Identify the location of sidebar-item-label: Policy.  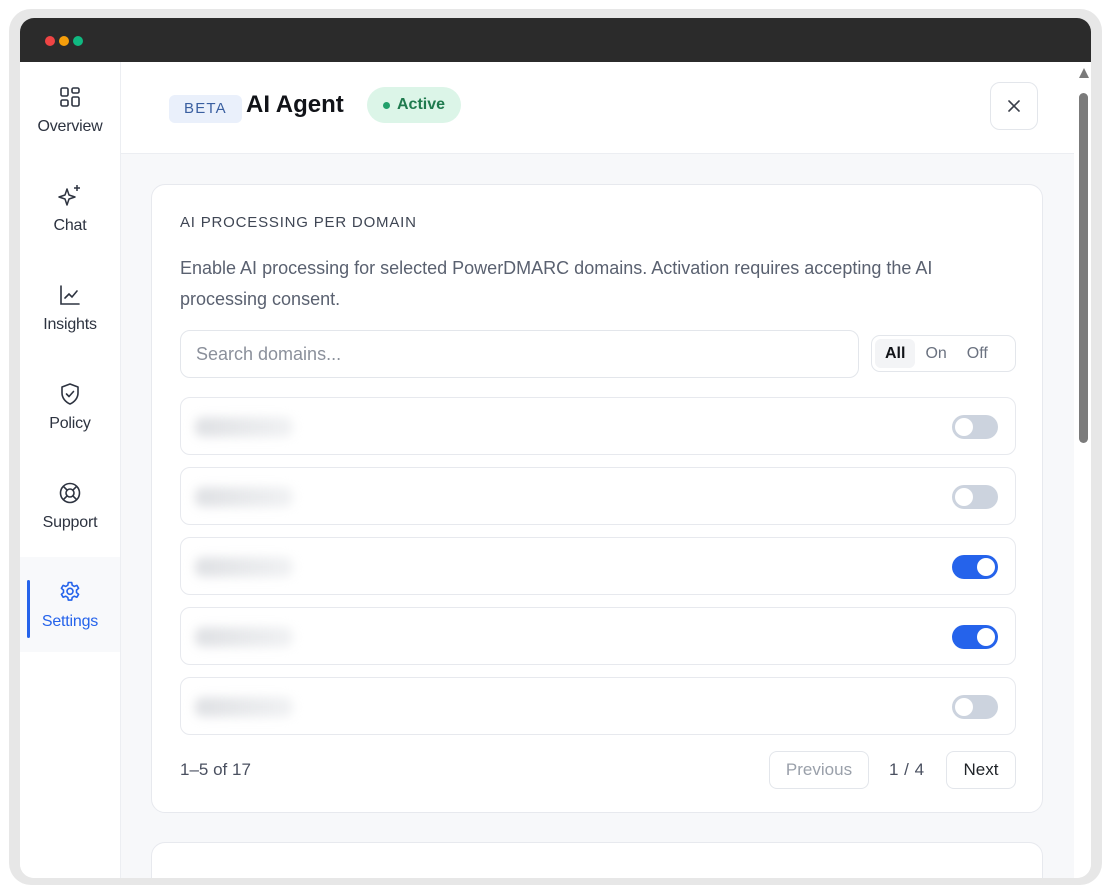
(70, 423).